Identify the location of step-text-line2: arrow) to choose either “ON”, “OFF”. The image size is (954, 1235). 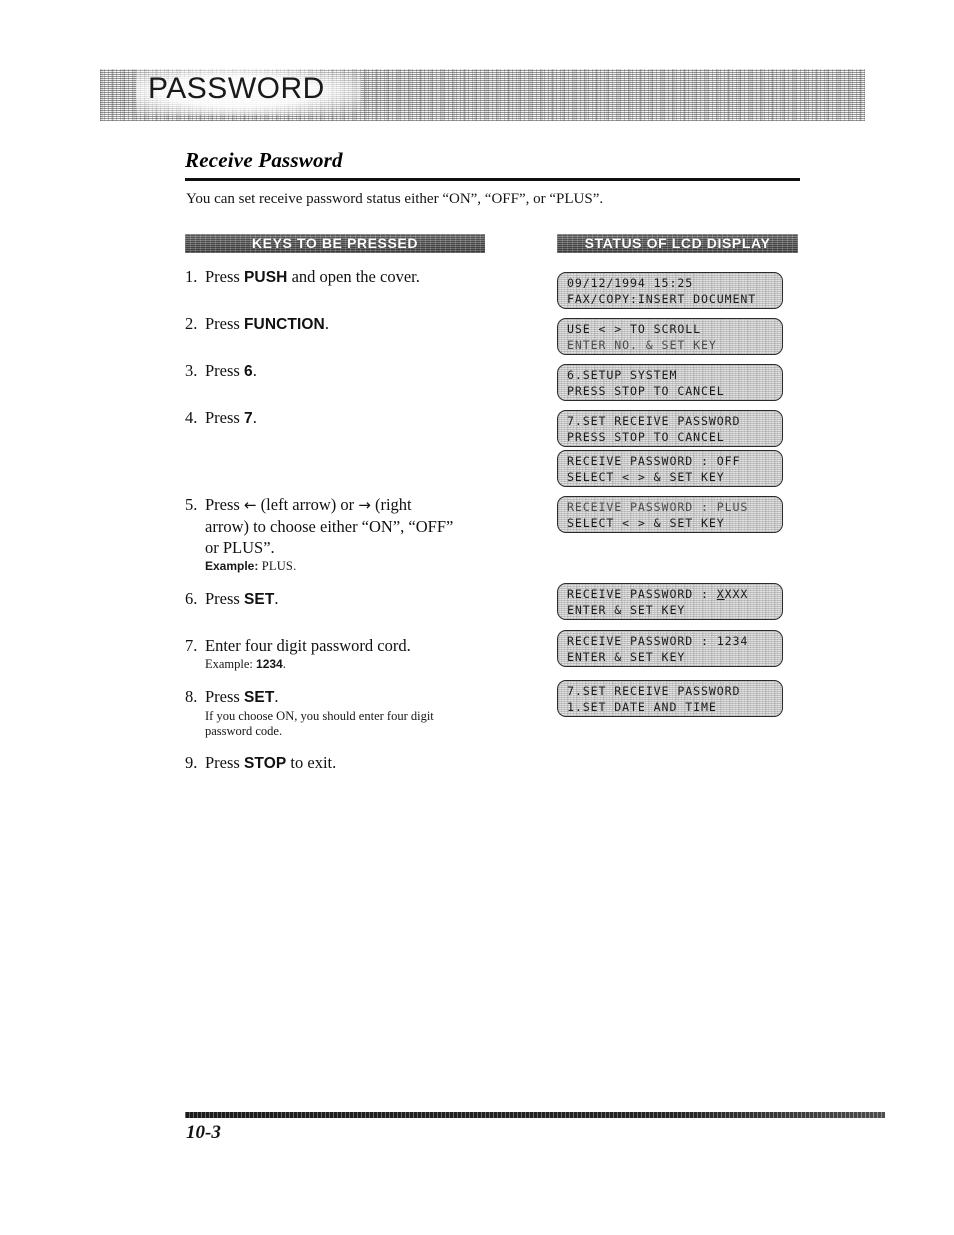
(329, 526).